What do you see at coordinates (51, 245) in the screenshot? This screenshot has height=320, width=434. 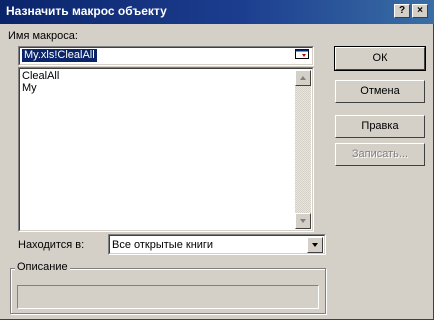 I see `location-label: Находится в:` at bounding box center [51, 245].